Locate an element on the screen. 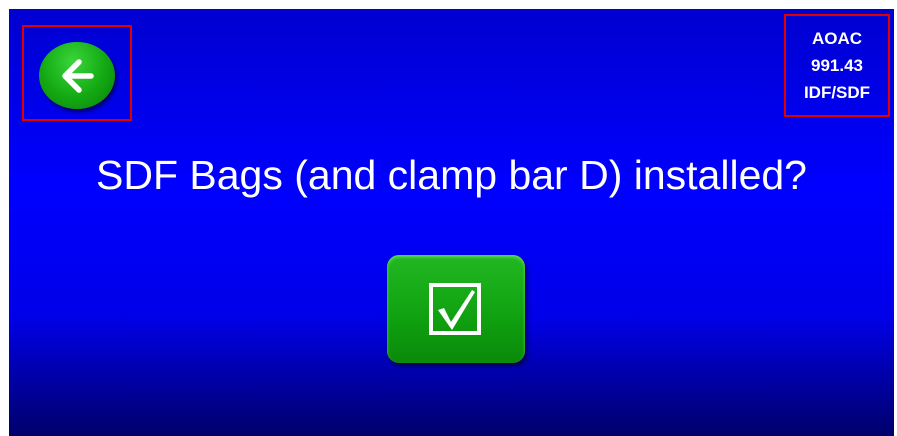  question-text: SDF Bags (and clamp bar D) installed? is located at coordinates (451, 175).